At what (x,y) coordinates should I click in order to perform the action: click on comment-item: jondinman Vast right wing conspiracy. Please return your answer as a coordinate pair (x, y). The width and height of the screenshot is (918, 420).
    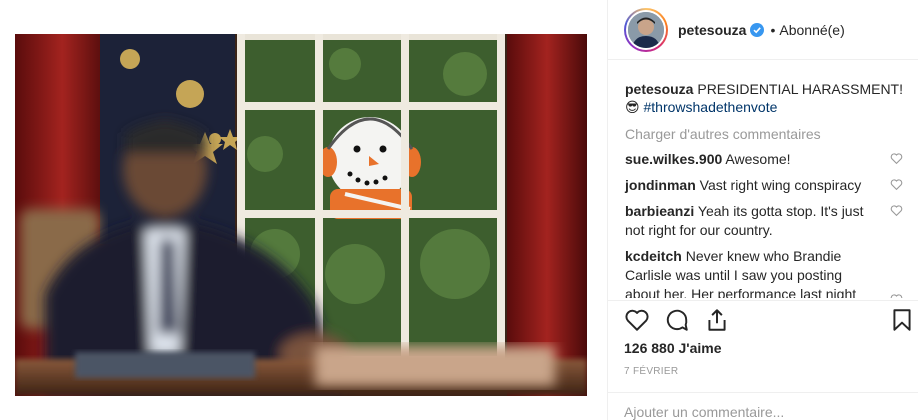
    Looking at the image, I should click on (764, 185).